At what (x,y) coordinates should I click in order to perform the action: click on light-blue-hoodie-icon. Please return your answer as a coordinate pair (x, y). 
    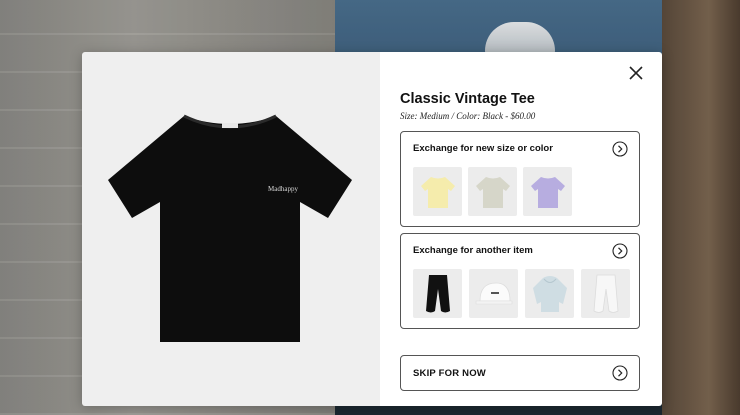
    Looking at the image, I should click on (549, 293).